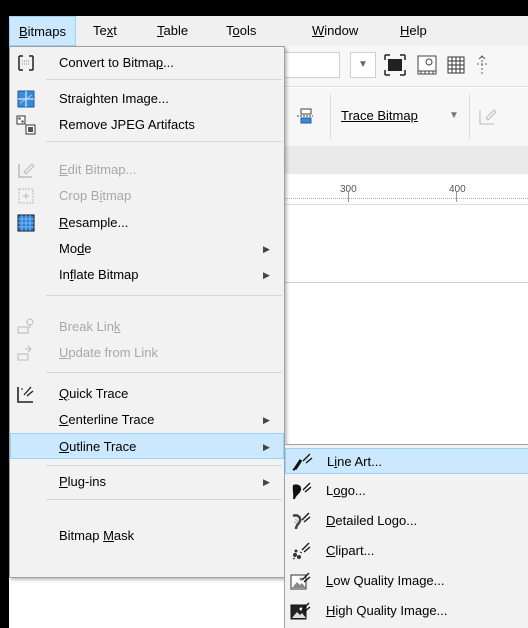 This screenshot has width=528, height=628. I want to click on menu-table: Table, so click(172, 31).